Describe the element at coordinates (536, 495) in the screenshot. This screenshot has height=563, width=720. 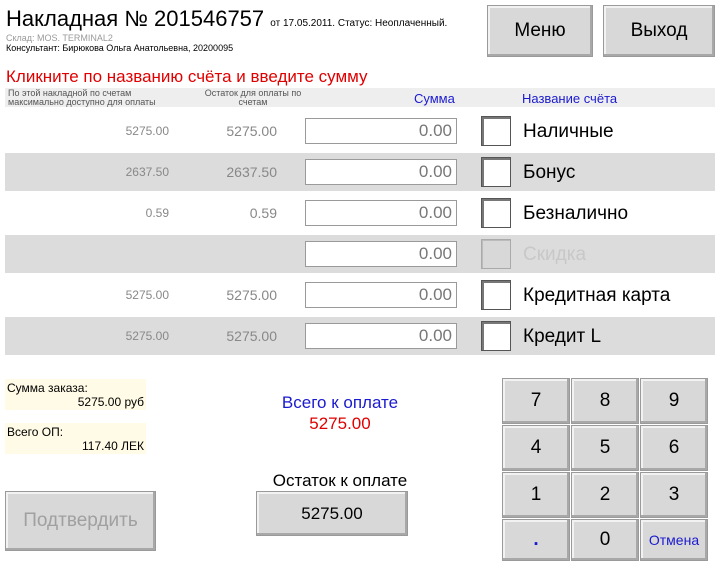
I see `keypad-1: 1` at that location.